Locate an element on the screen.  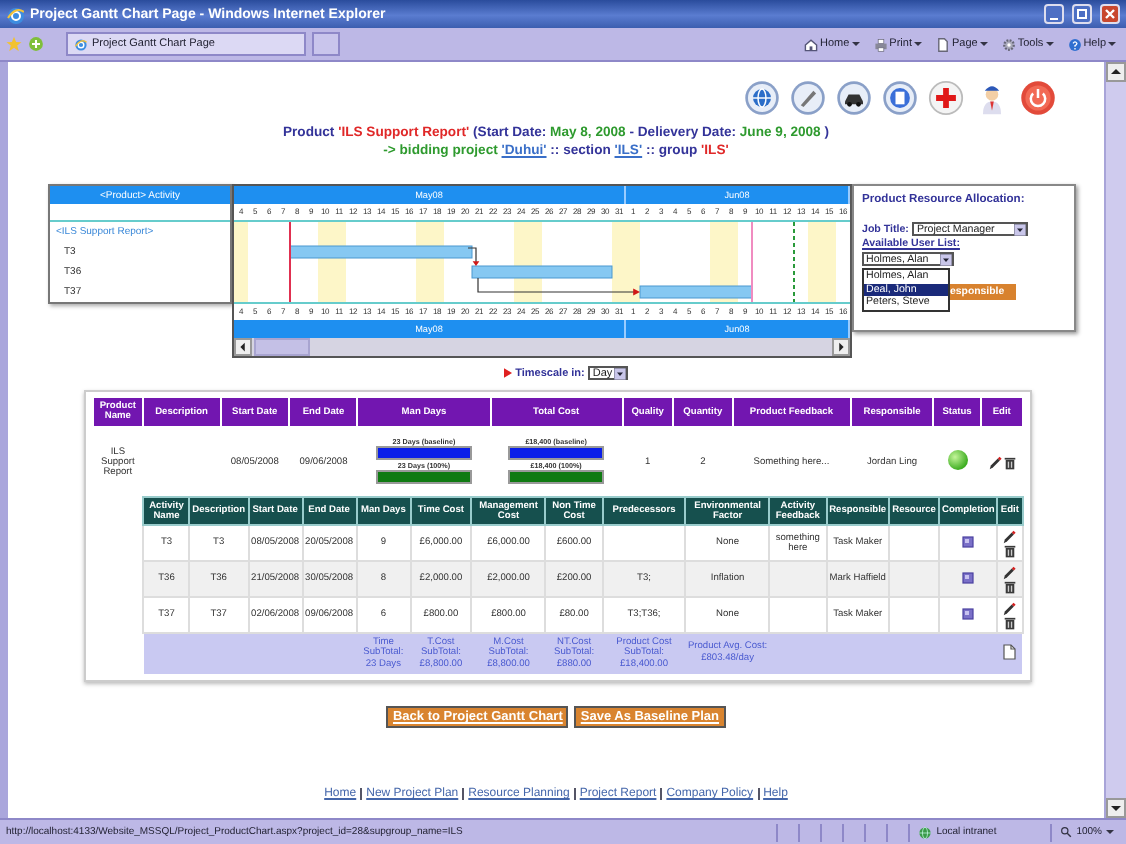
horizontal-scrollbar is located at coordinates (542, 347).